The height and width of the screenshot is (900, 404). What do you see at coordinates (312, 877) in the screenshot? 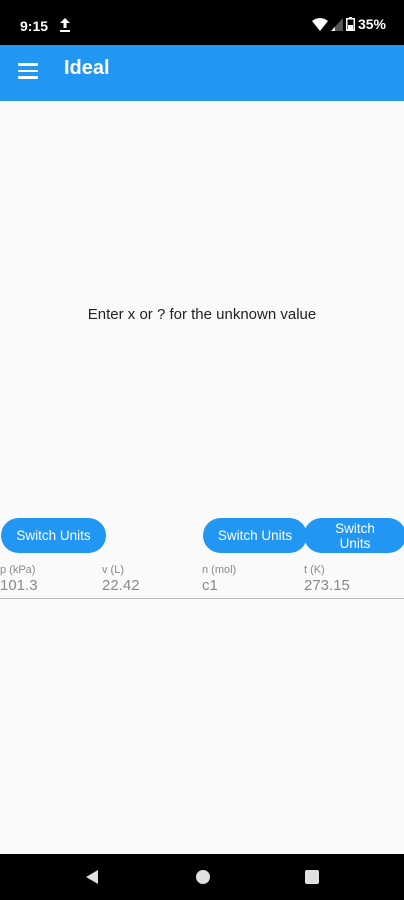
I see `recents-icon` at bounding box center [312, 877].